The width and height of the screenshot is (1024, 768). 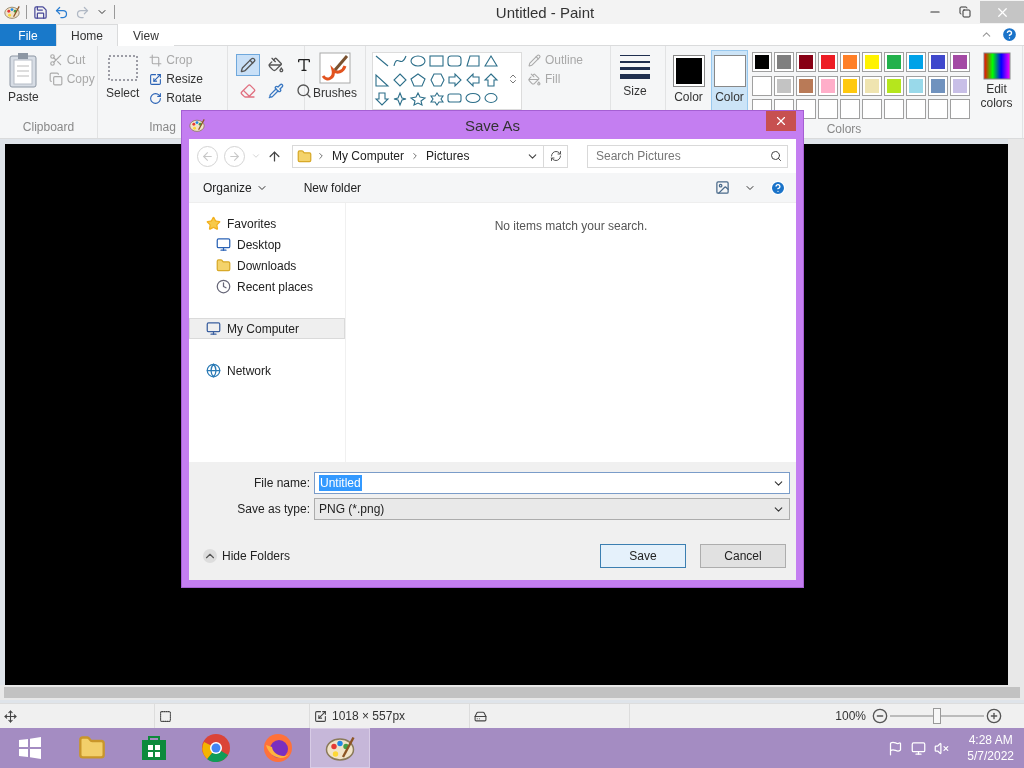 What do you see at coordinates (48, 128) in the screenshot?
I see `group-label: Clipboard` at bounding box center [48, 128].